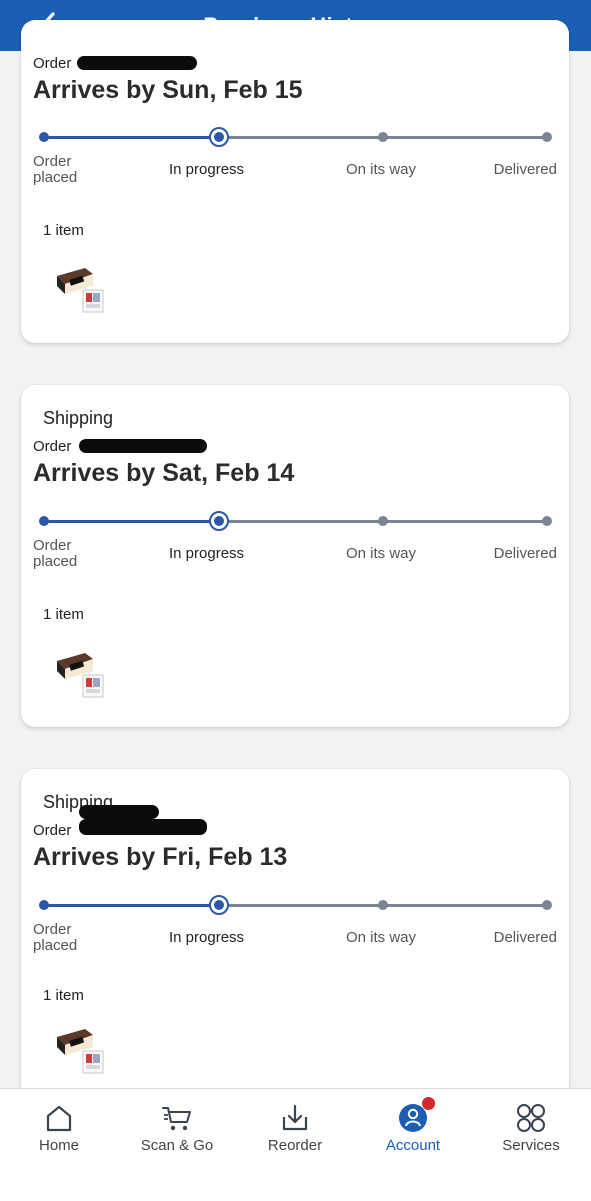 The image size is (591, 1201). Describe the element at coordinates (531, 1136) in the screenshot. I see `tab-services: Services` at that location.